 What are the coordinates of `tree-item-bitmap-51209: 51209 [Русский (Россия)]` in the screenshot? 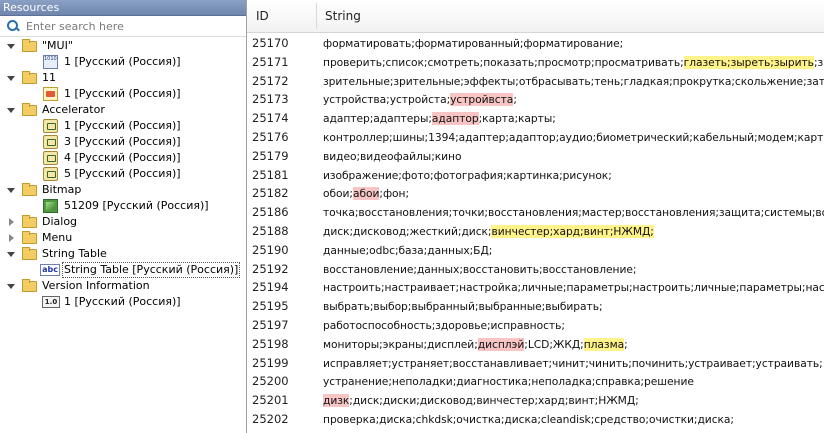 It's located at (123, 206).